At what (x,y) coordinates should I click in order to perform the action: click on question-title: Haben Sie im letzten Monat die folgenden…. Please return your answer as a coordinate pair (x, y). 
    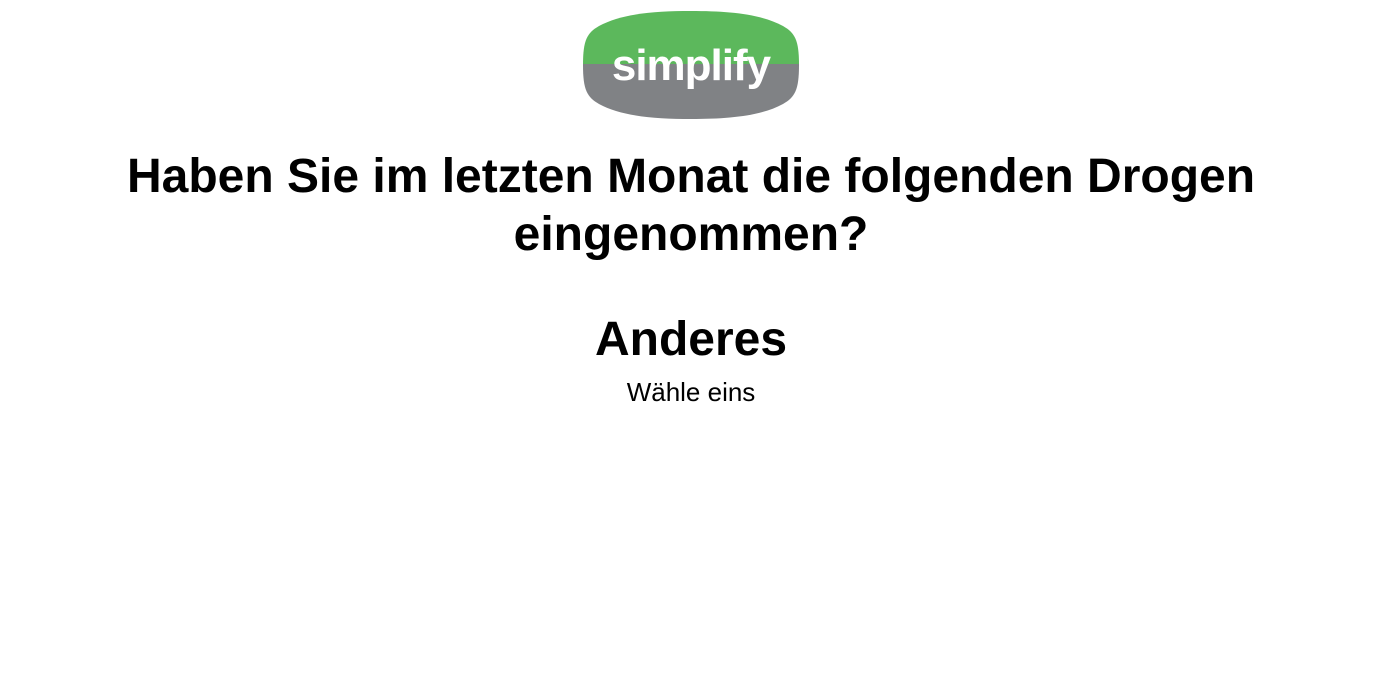
    Looking at the image, I should click on (691, 205).